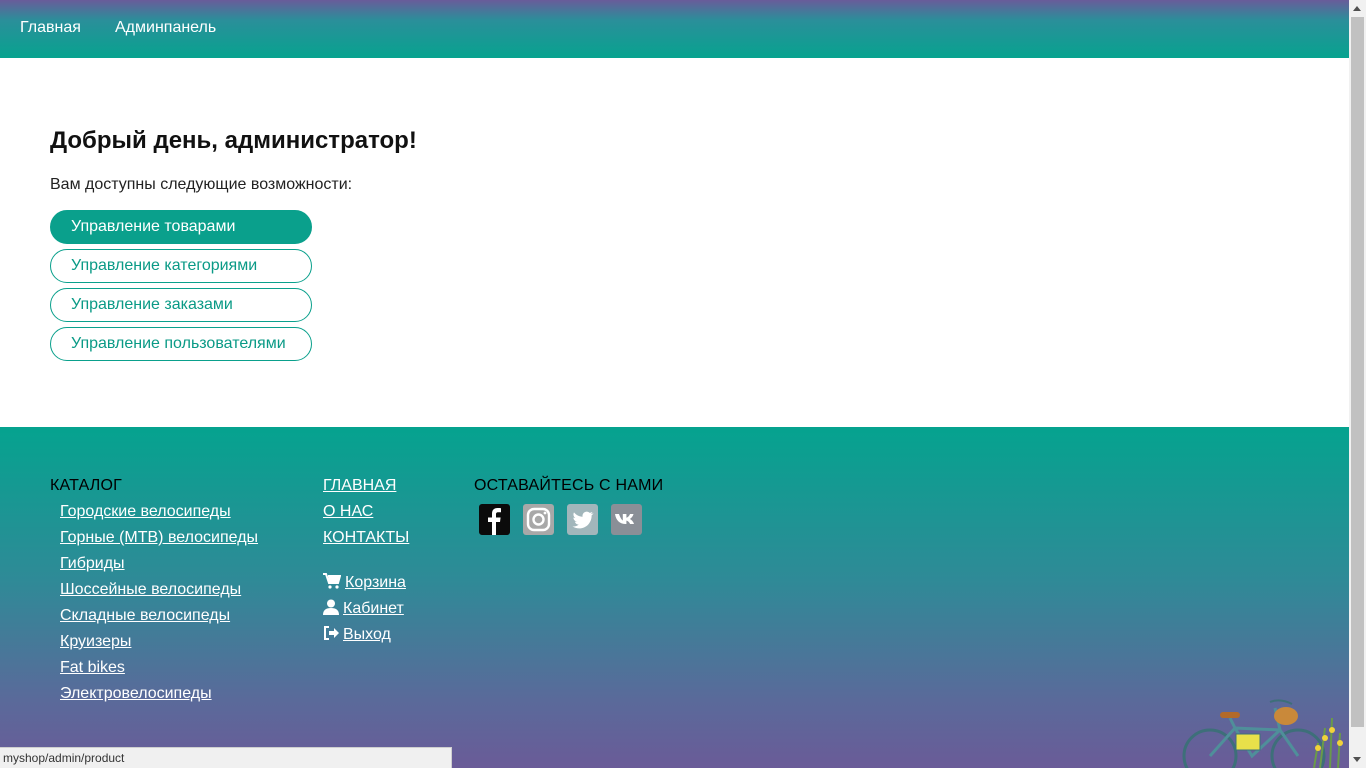 Image resolution: width=1366 pixels, height=768 pixels. I want to click on footer-social-title: ОСТАВАЙТЕСЬ С НАМИ, so click(569, 485).